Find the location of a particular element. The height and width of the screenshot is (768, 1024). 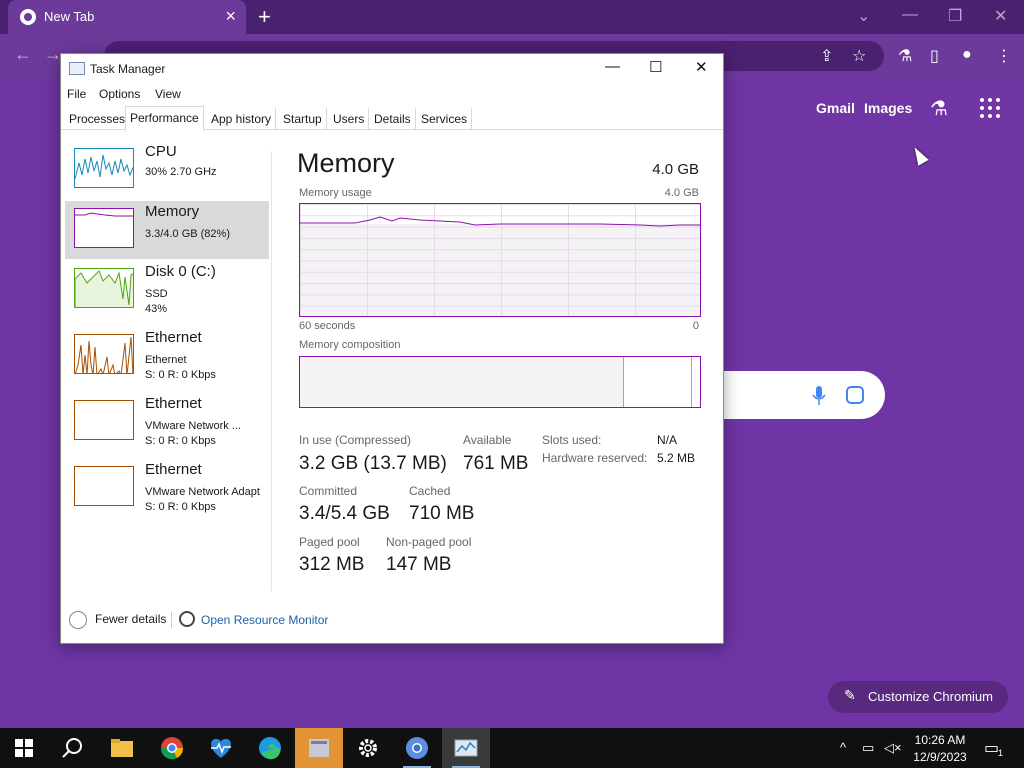

customize-chromium-button: ✎ Customize Chromium is located at coordinates (918, 697).